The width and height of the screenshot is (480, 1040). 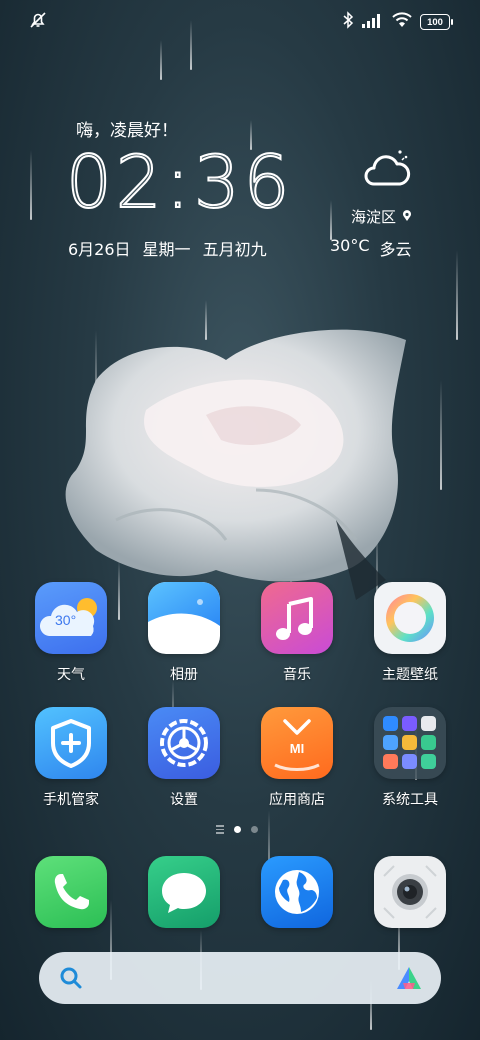 I want to click on weather-line: 30°C 多云, so click(x=371, y=248).